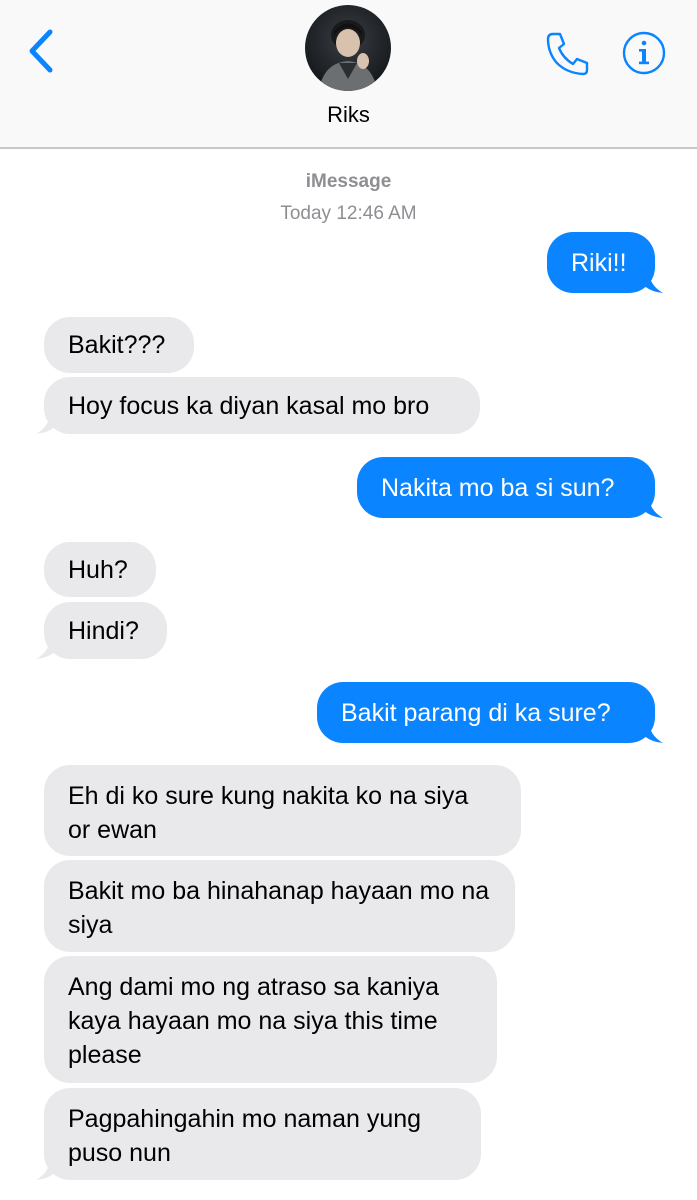 The width and height of the screenshot is (697, 1200). I want to click on message-text: Bakit mo ba hinahanap hayaan mo na siya, so click(279, 908).